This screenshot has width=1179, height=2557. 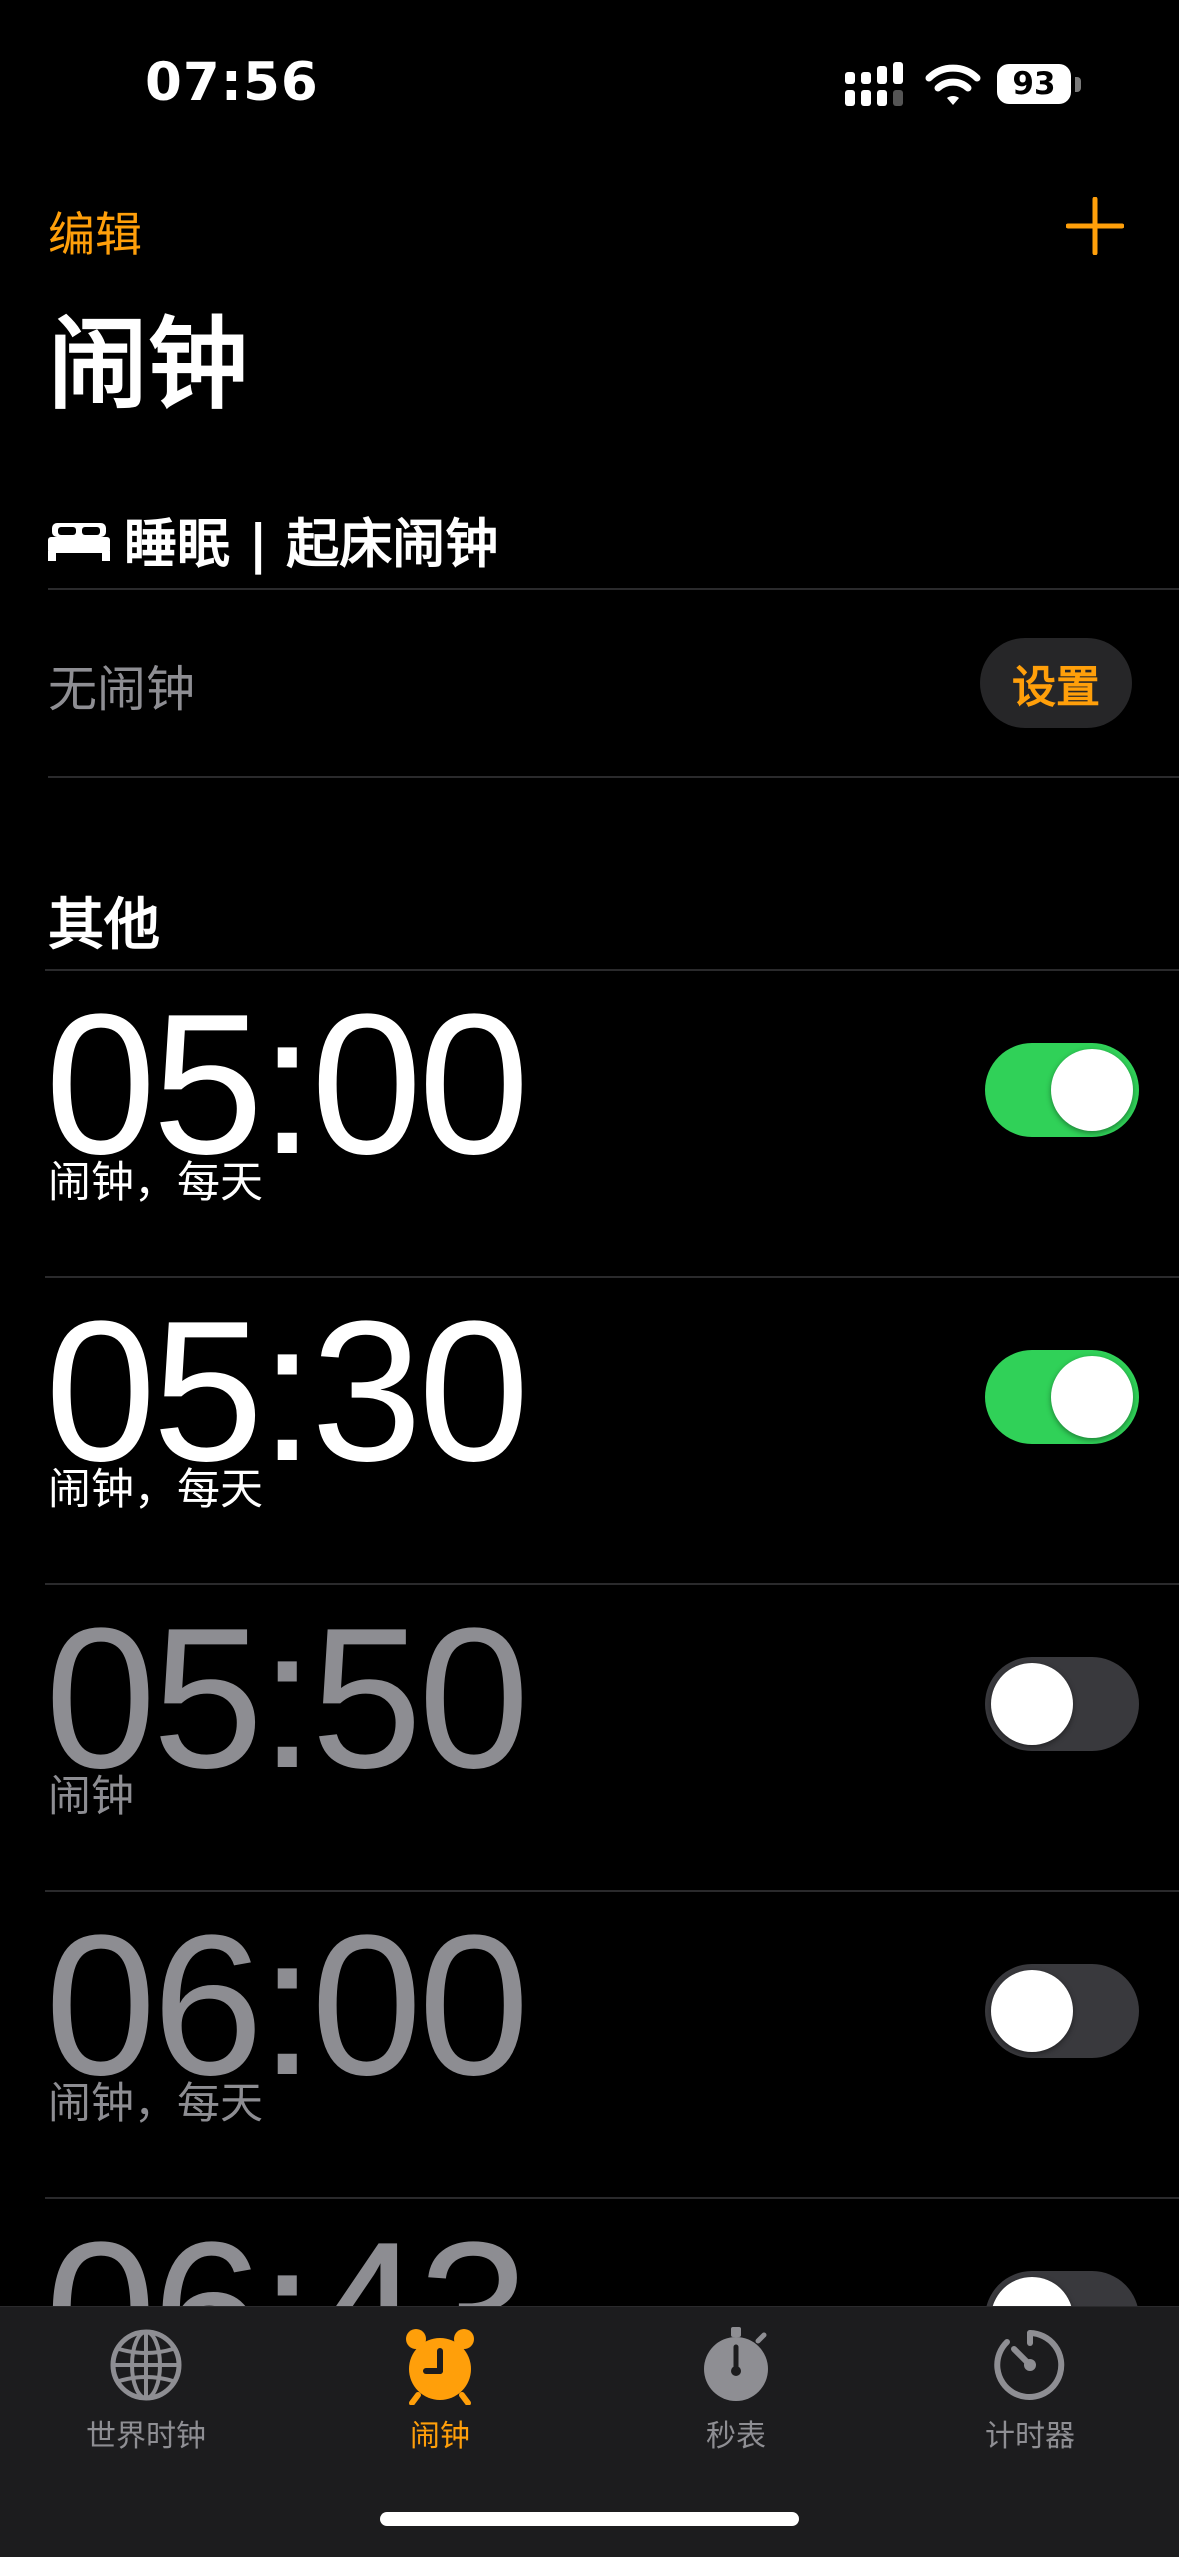 What do you see at coordinates (287, 2260) in the screenshot?
I see `alarm-time: 06:43` at bounding box center [287, 2260].